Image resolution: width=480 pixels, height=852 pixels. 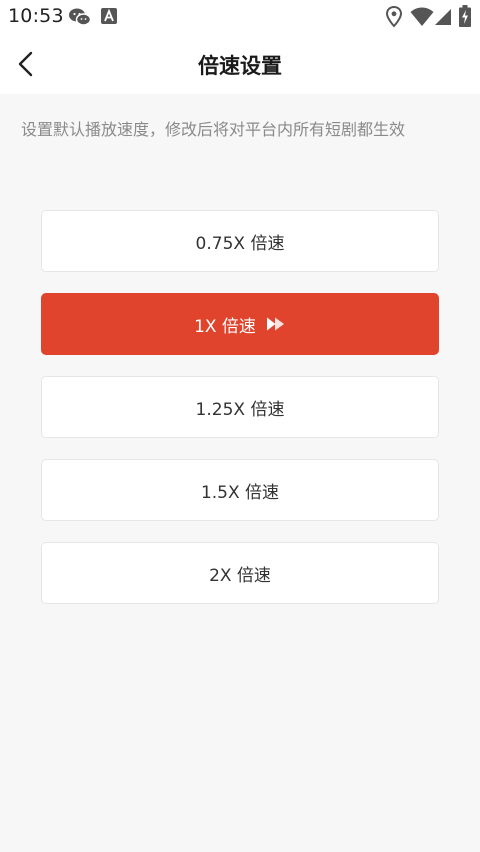 I want to click on speed-option-0-75x: 0.75X 倍速, so click(x=240, y=241).